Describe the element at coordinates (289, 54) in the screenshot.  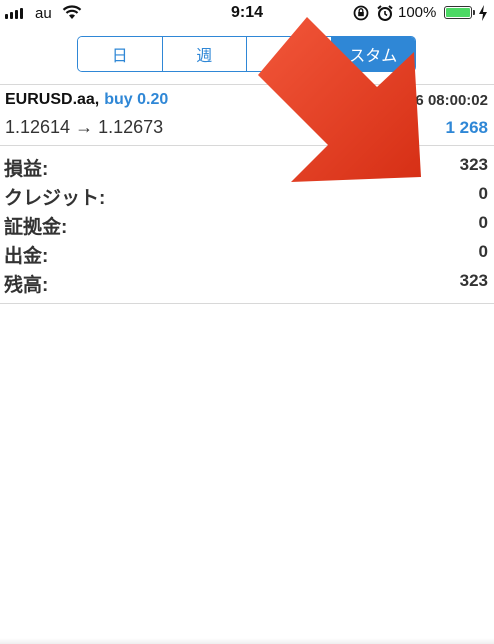
I see `tab-month` at that location.